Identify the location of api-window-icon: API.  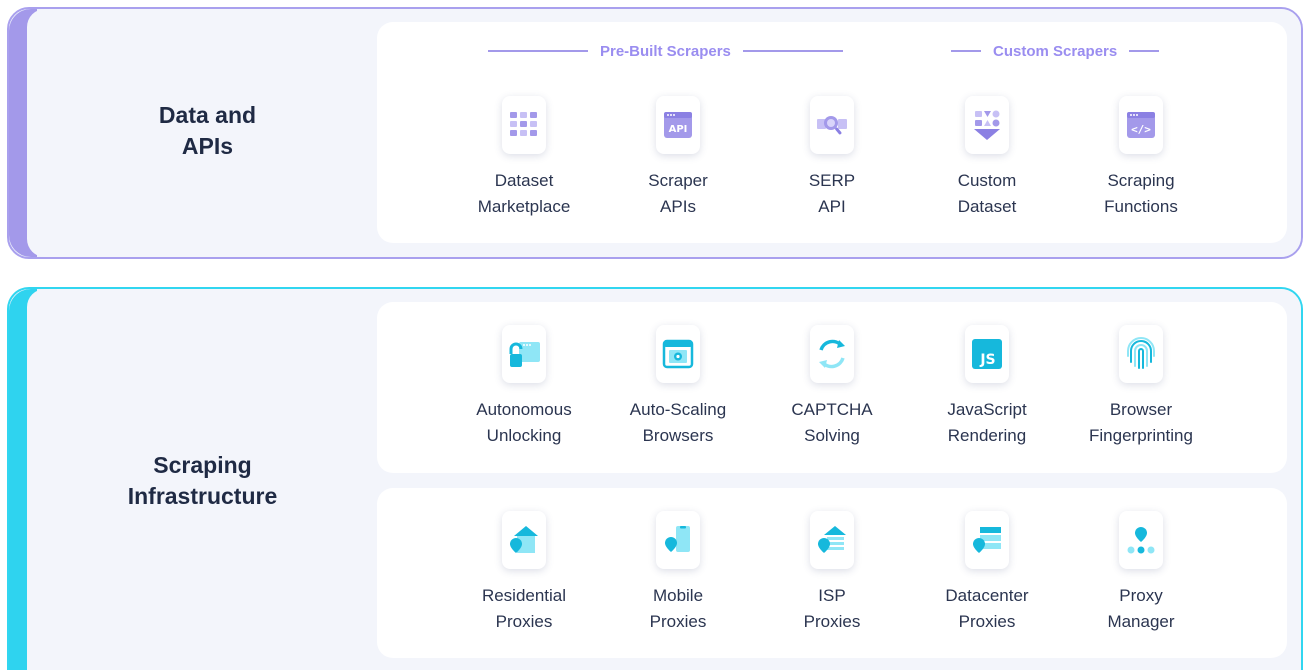
(678, 125).